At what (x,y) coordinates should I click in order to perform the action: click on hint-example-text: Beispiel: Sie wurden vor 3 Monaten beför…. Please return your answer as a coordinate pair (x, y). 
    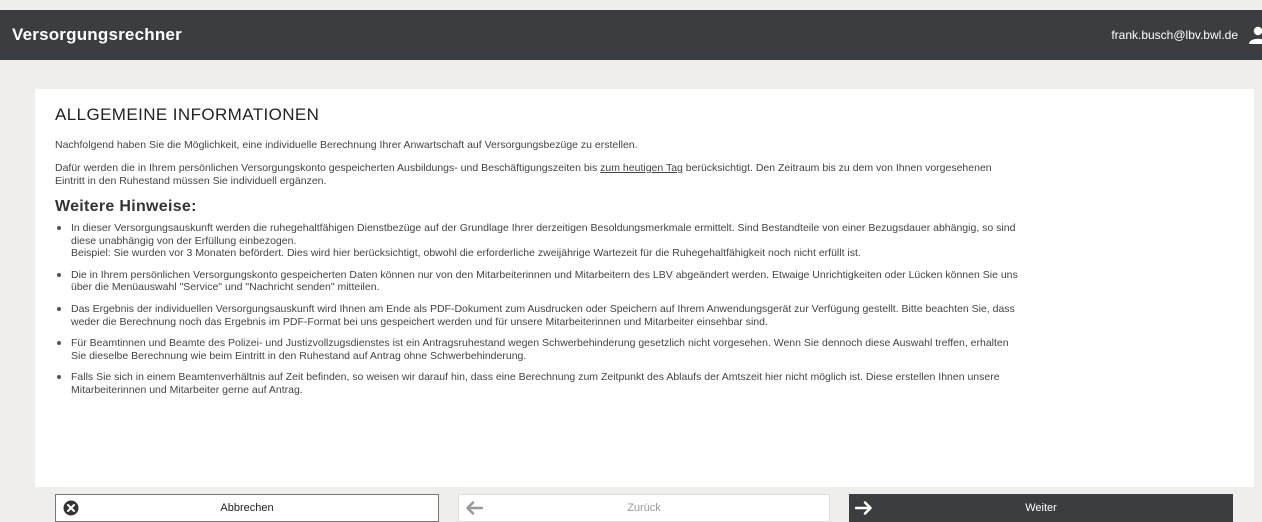
    Looking at the image, I should click on (466, 253).